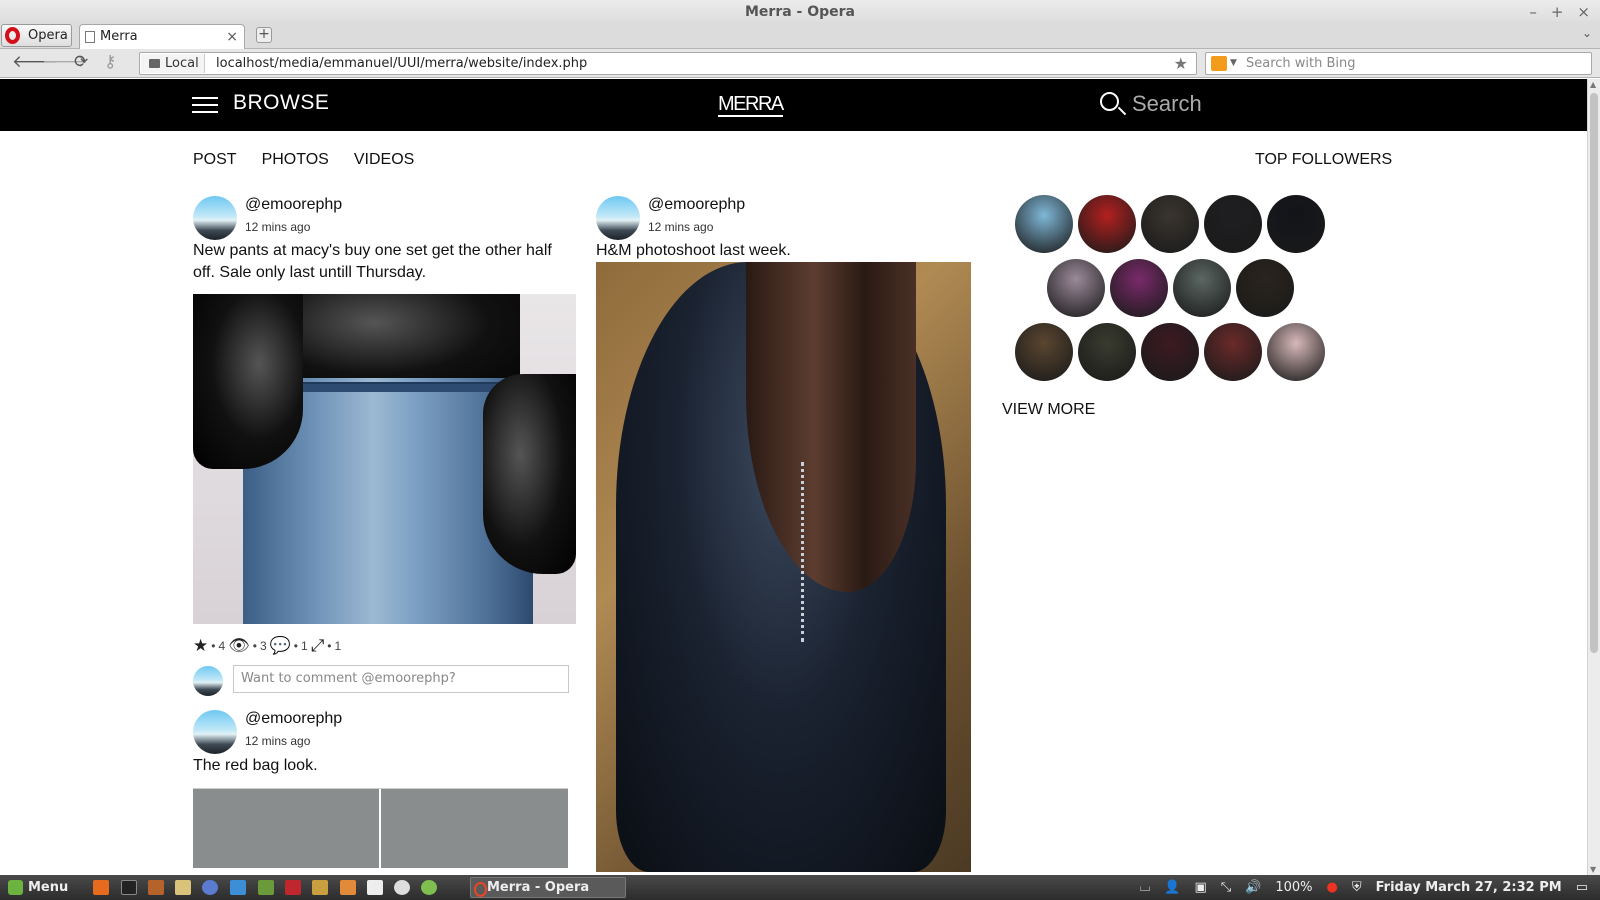 The width and height of the screenshot is (1600, 900). I want to click on scrollbar-thumb, so click(1594, 373).